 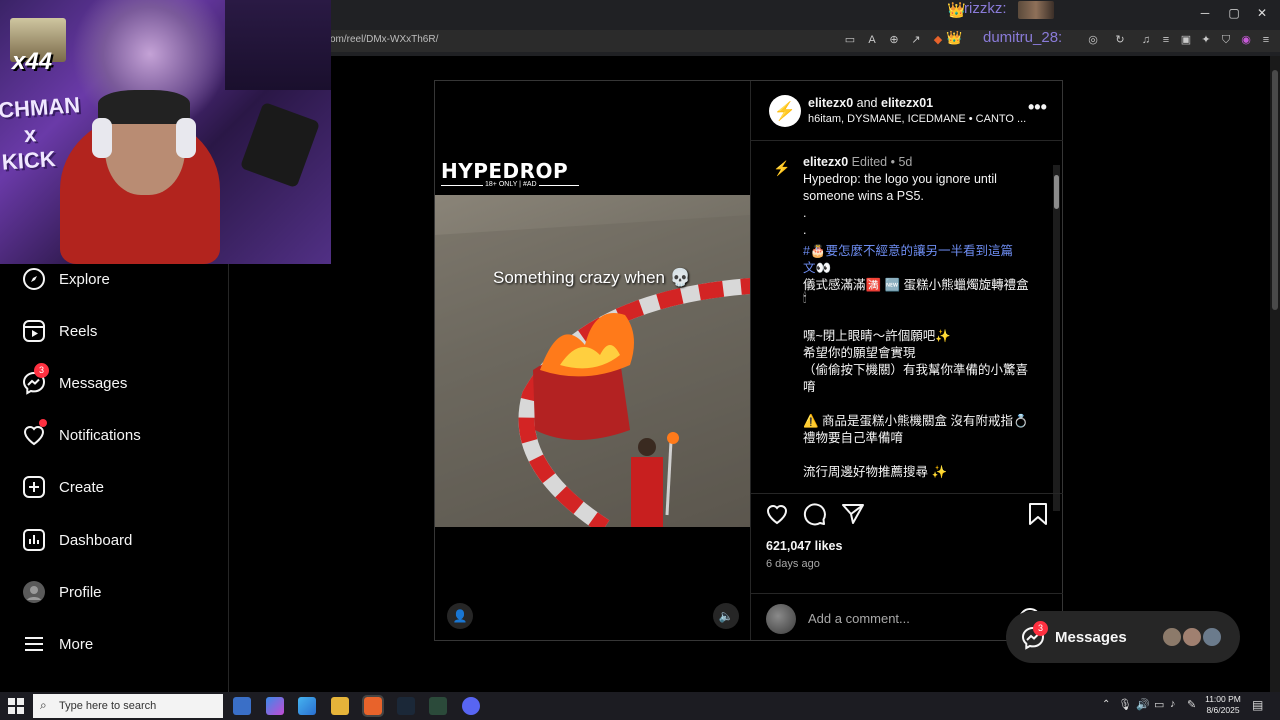 What do you see at coordinates (1173, 704) in the screenshot?
I see `speaker-icon: ♪` at bounding box center [1173, 704].